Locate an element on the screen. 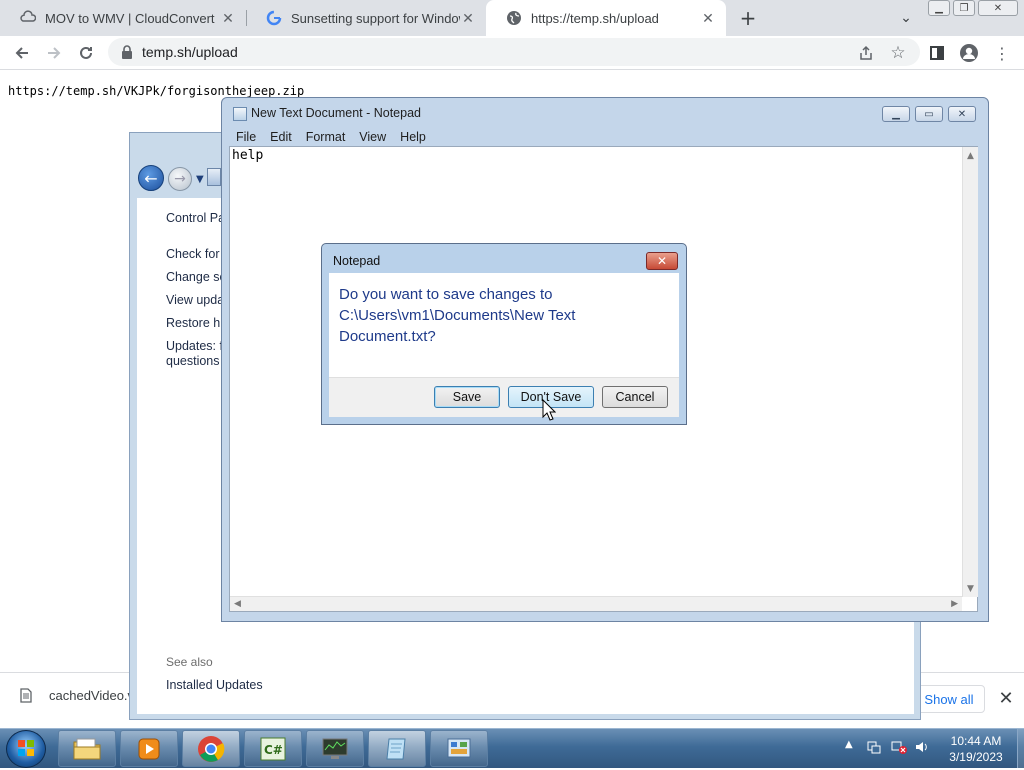  menu-button: ⋮ is located at coordinates (1002, 53).